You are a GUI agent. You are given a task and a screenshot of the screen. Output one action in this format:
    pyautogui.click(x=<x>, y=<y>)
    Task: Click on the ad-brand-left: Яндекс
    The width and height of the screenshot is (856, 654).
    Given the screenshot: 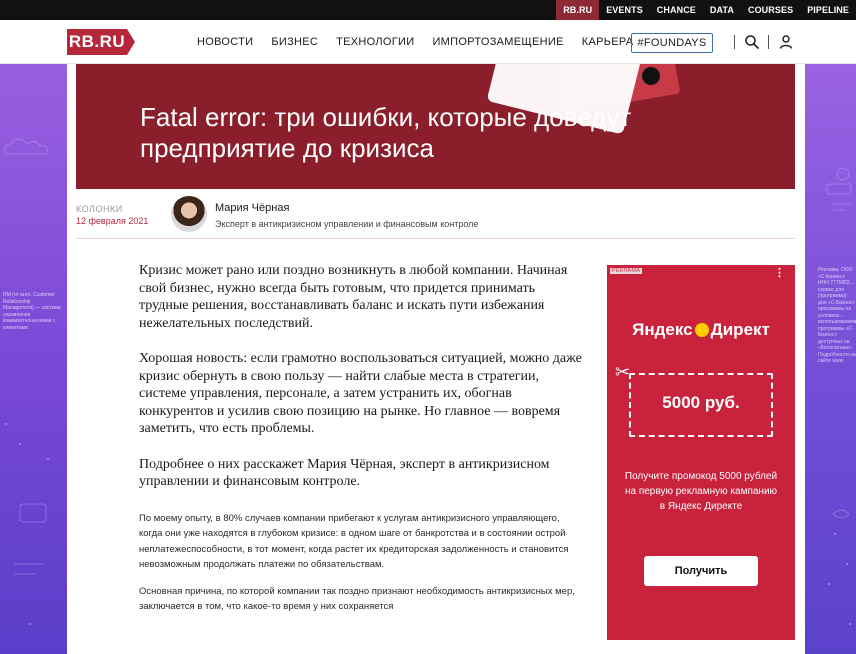 What is the action you would take?
    pyautogui.click(x=662, y=329)
    